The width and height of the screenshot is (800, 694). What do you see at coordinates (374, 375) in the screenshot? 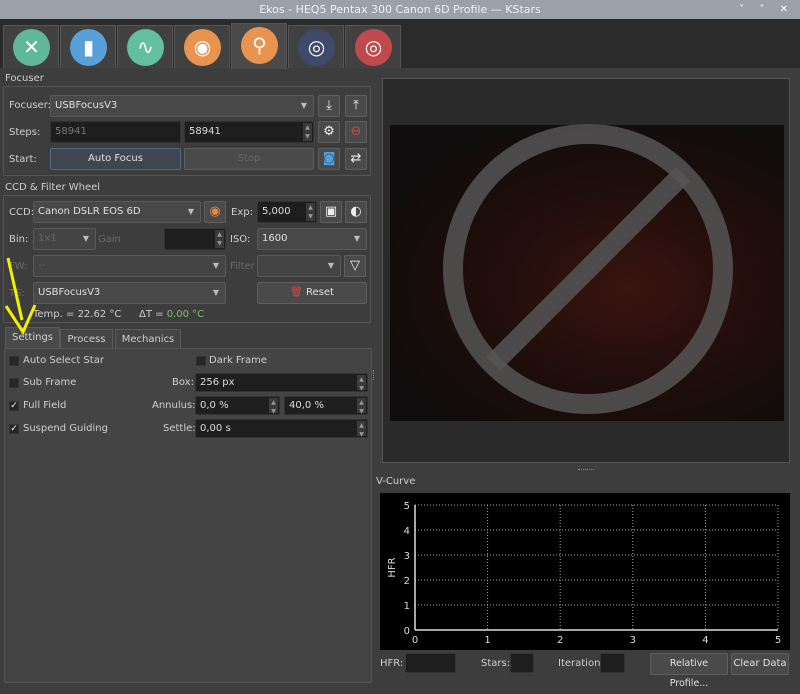
I see `splitter-handle` at bounding box center [374, 375].